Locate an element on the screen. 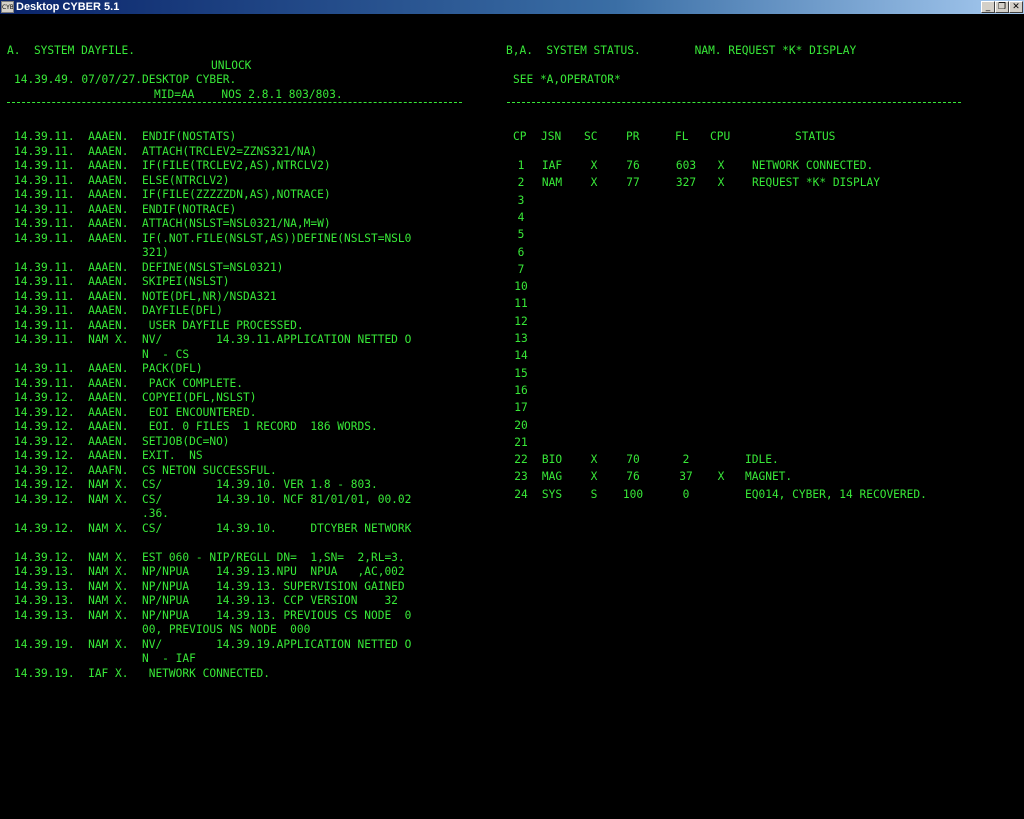  status-column-header: FL is located at coordinates (682, 136).